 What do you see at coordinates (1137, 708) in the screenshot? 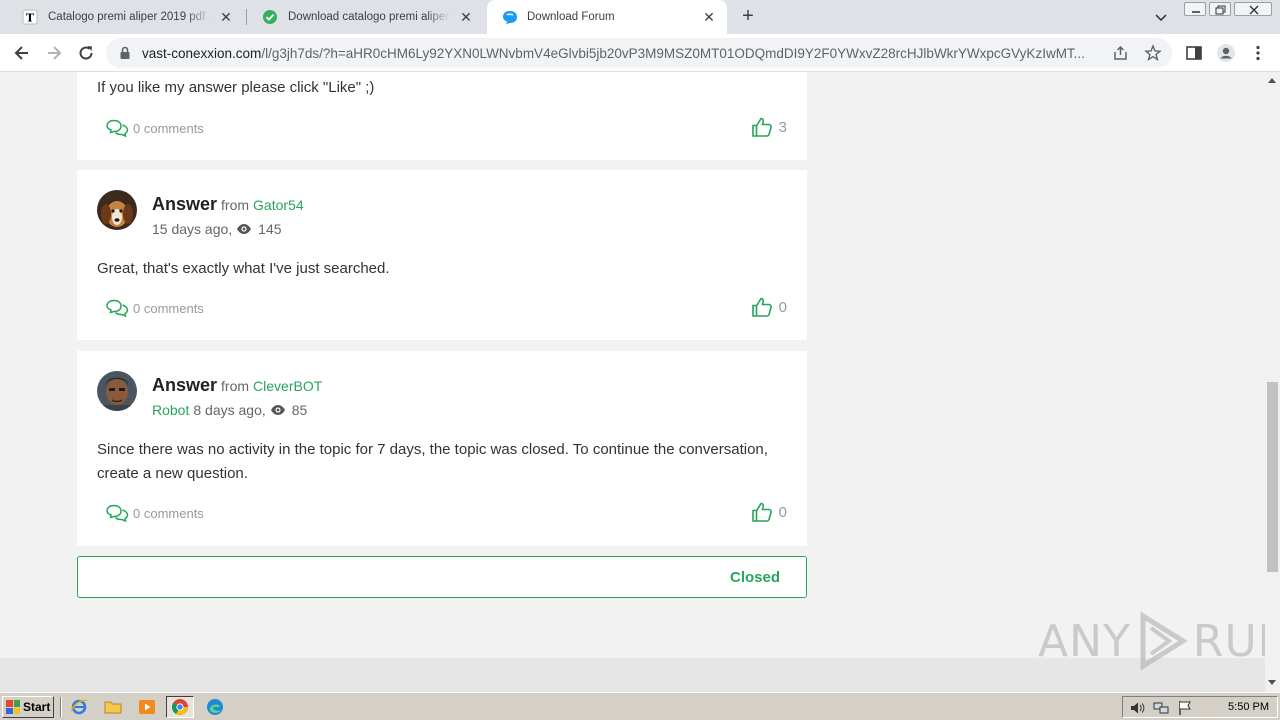
I see `volume-icon` at bounding box center [1137, 708].